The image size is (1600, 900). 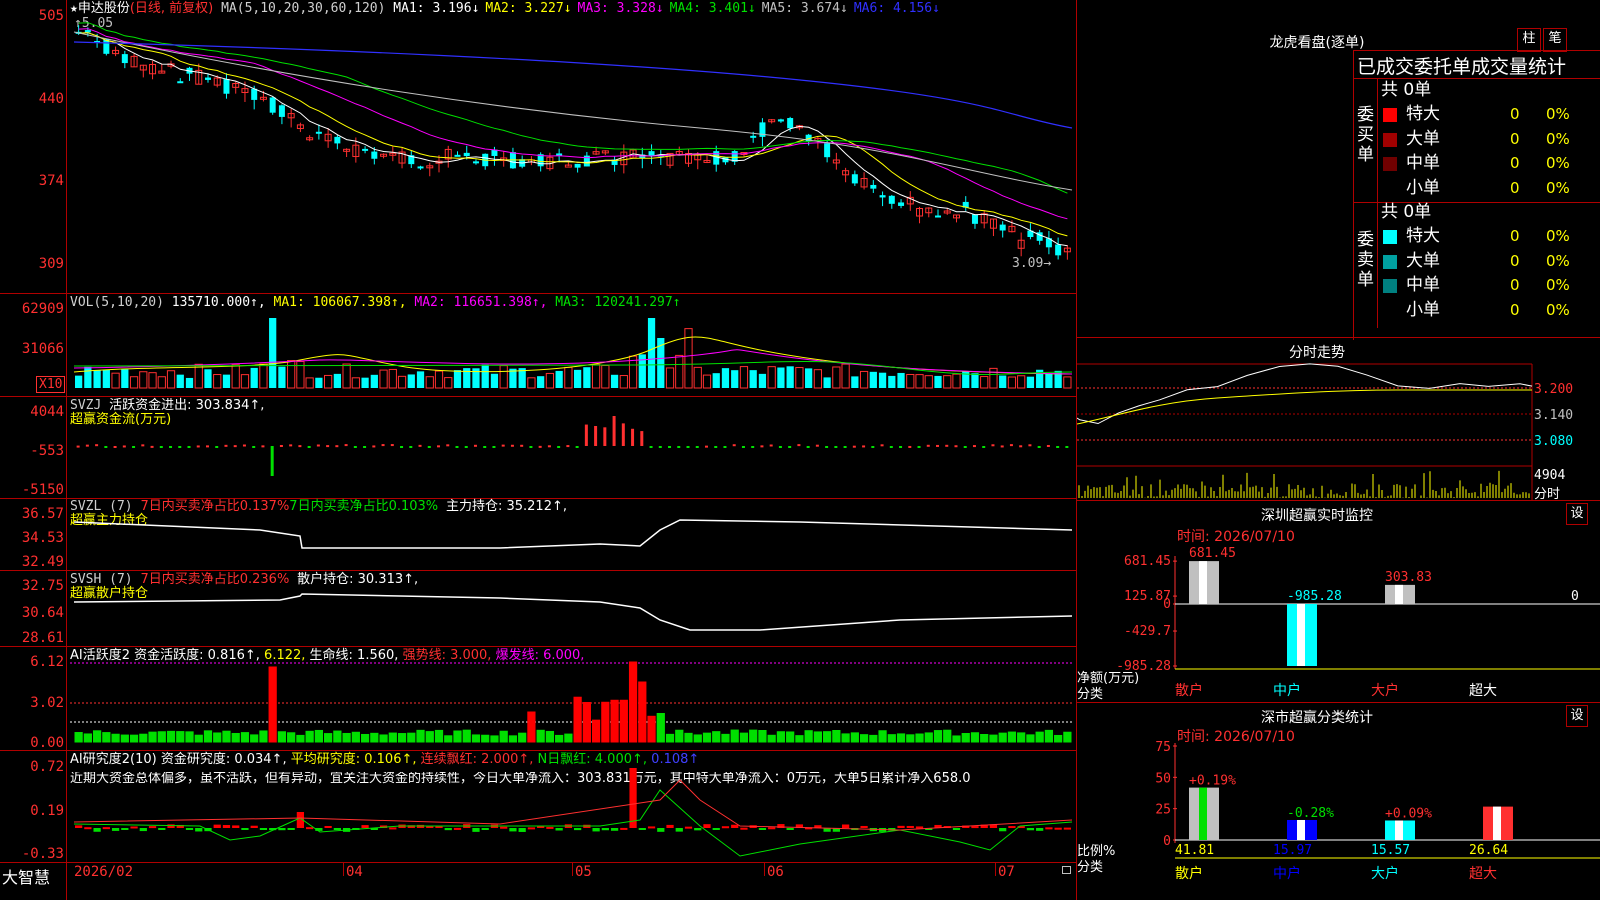 I want to click on category-label: 中户, so click(x=1287, y=873).